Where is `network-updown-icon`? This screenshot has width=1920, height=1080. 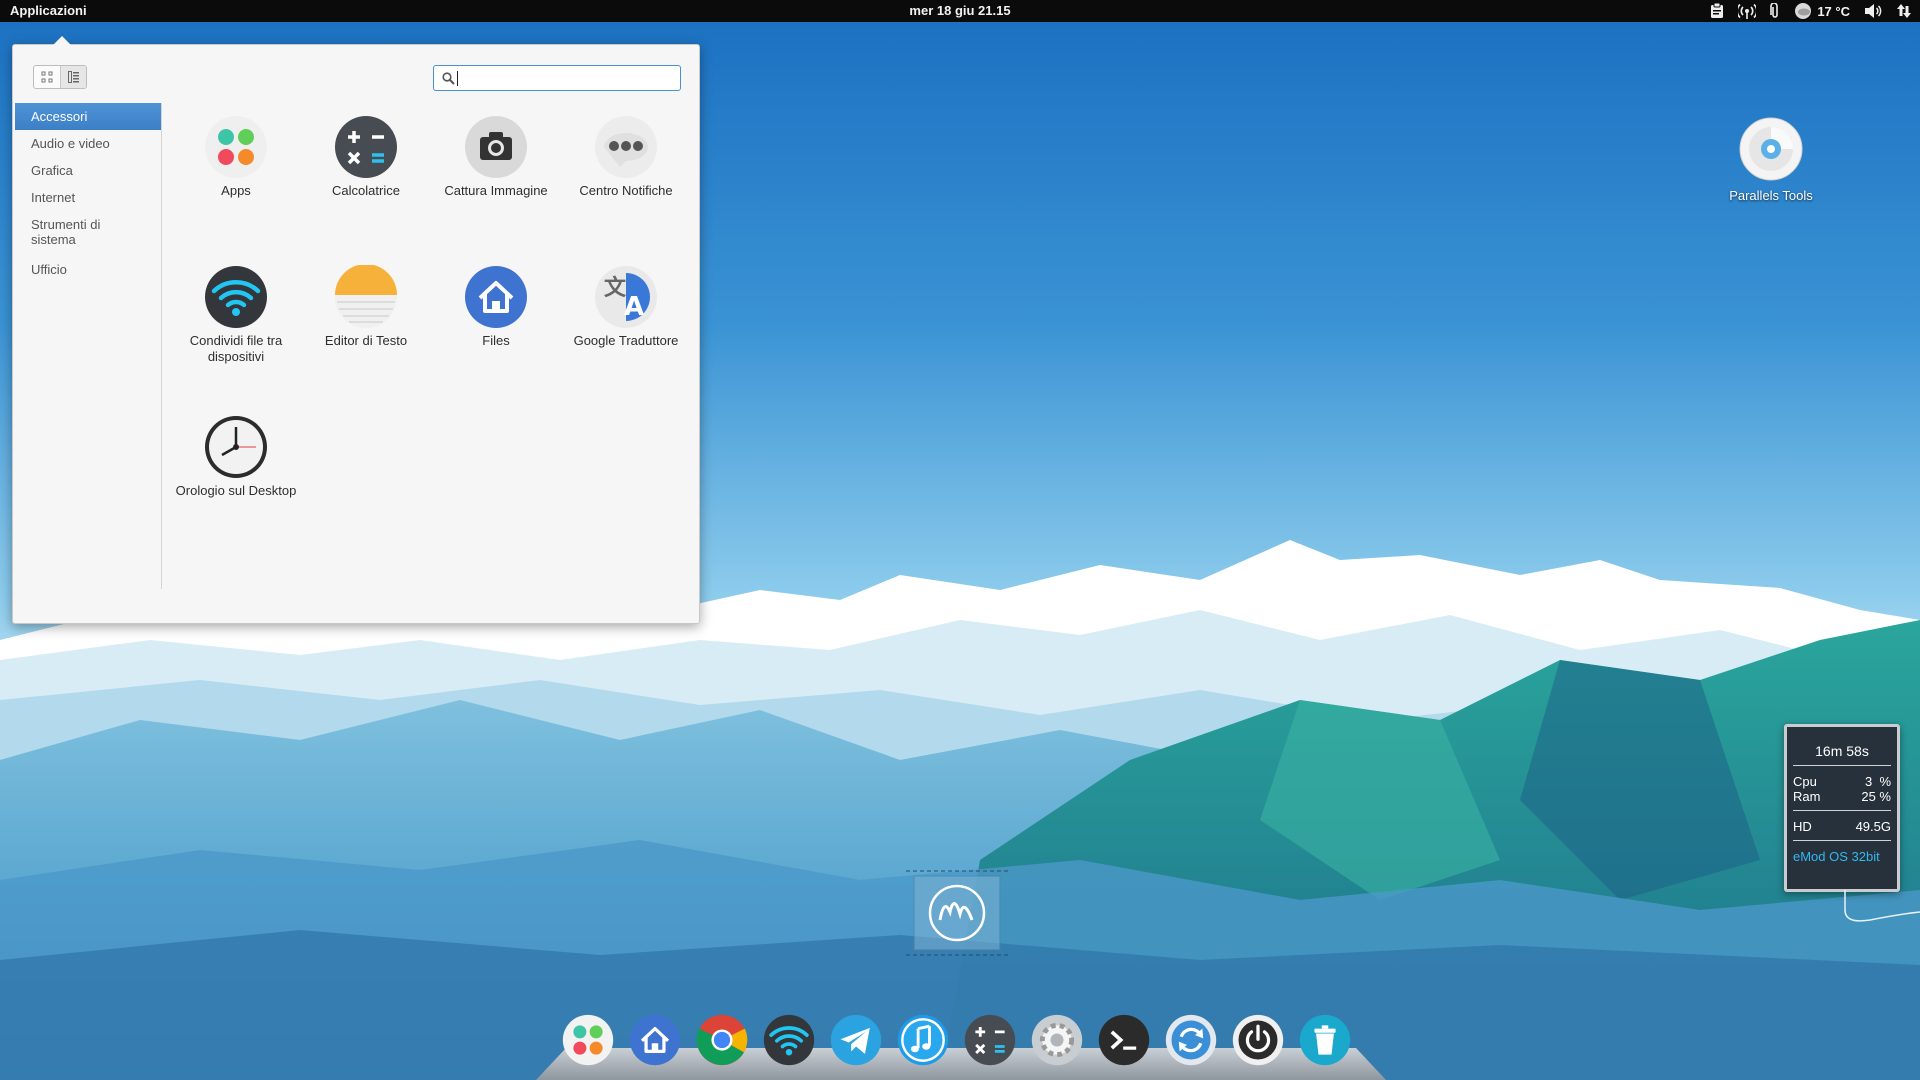 network-updown-icon is located at coordinates (1904, 11).